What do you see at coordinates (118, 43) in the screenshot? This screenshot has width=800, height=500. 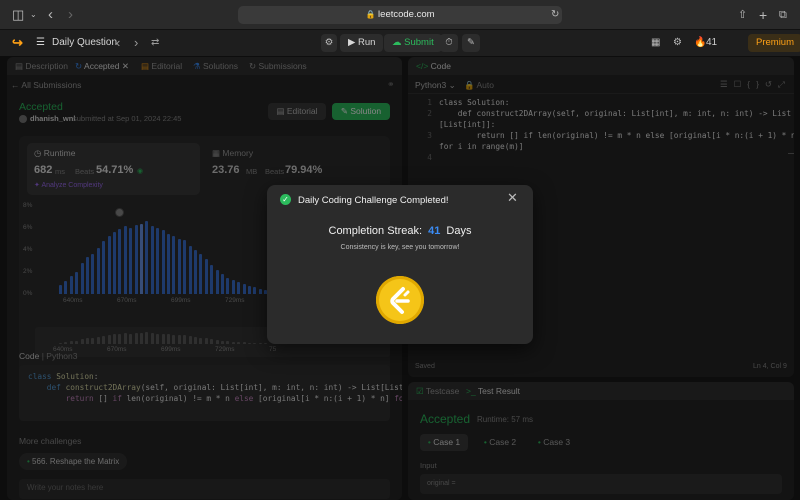 I see `prev-problem-icon: ‹` at bounding box center [118, 43].